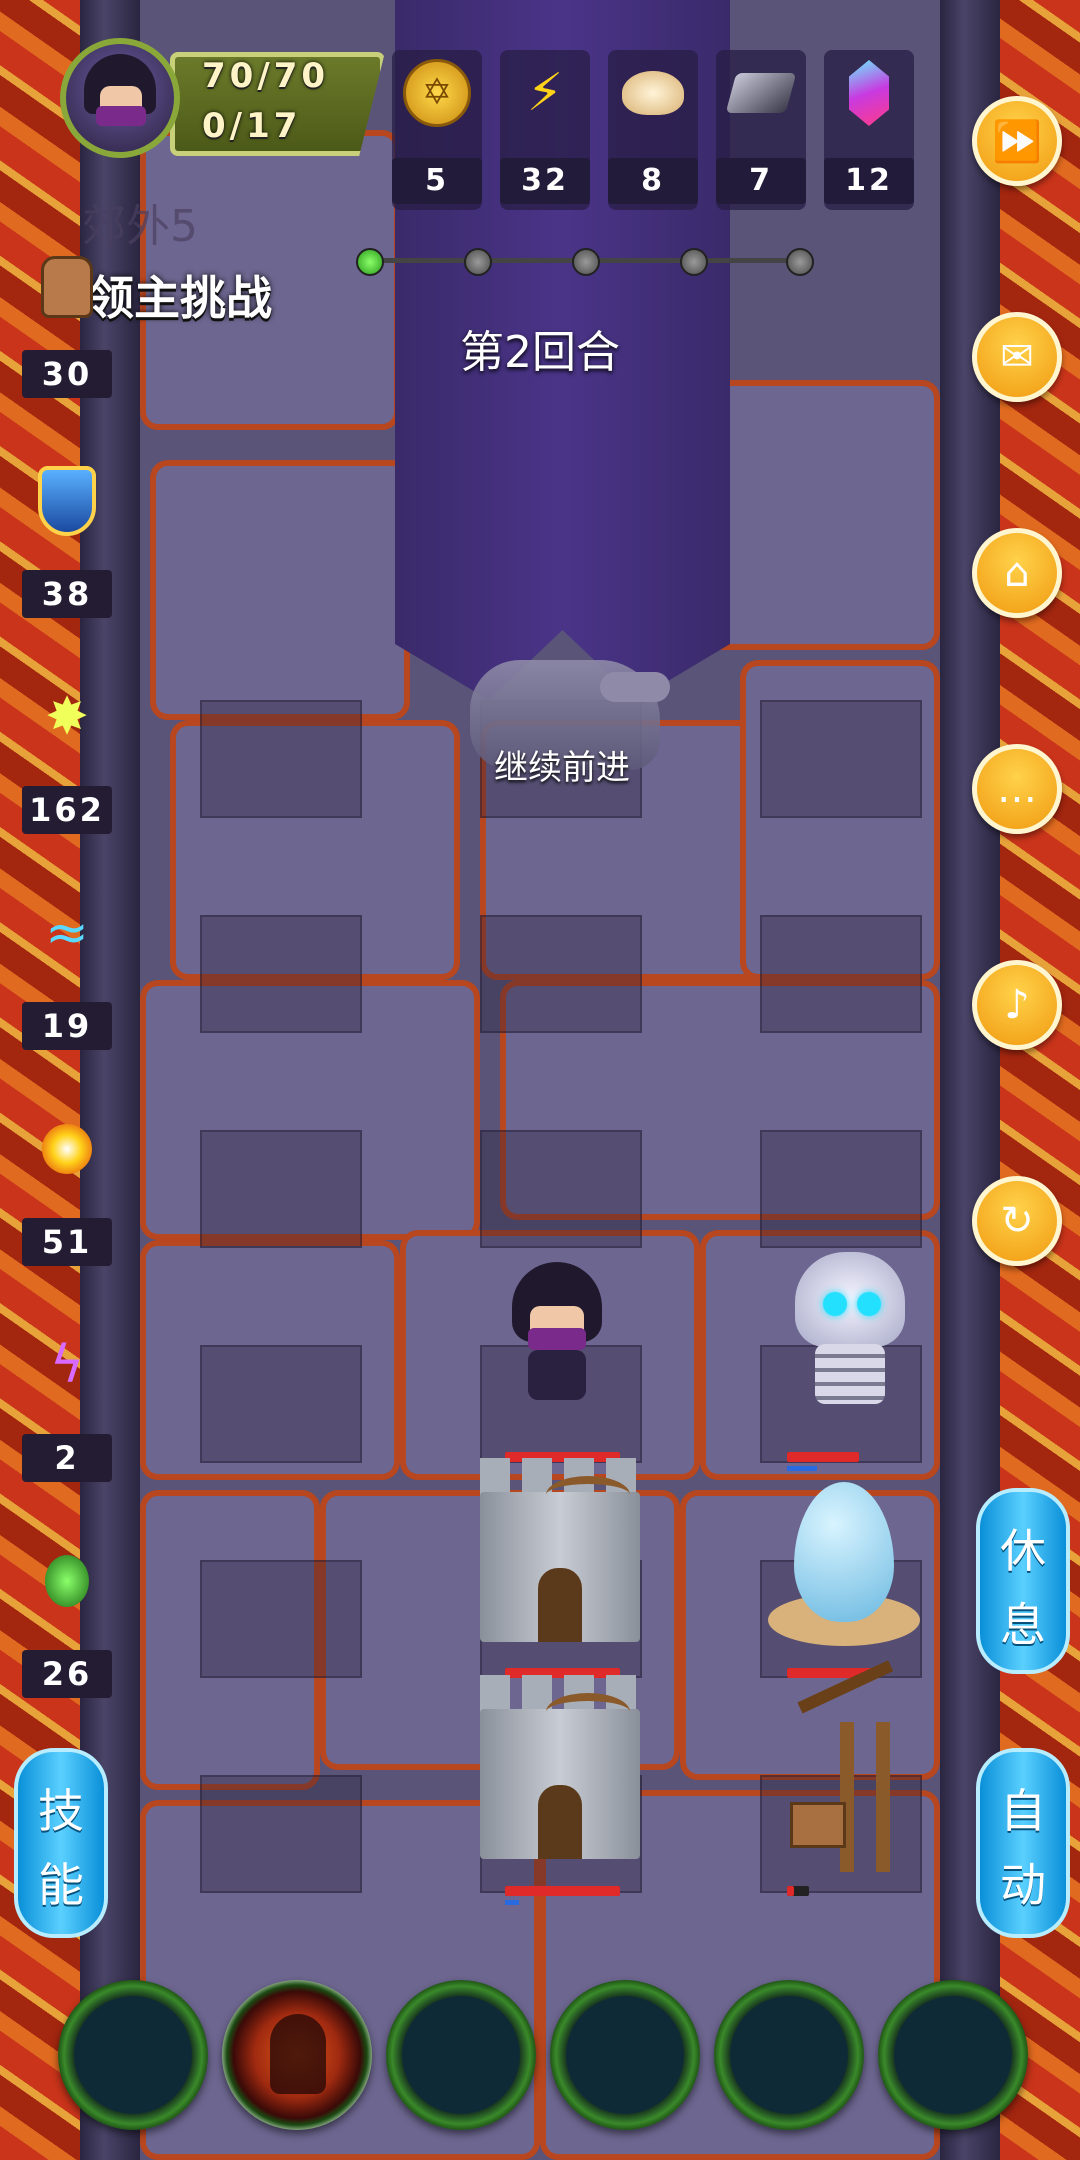 Image resolution: width=1080 pixels, height=2160 pixels. I want to click on crane-hp-fill, so click(790, 1891).